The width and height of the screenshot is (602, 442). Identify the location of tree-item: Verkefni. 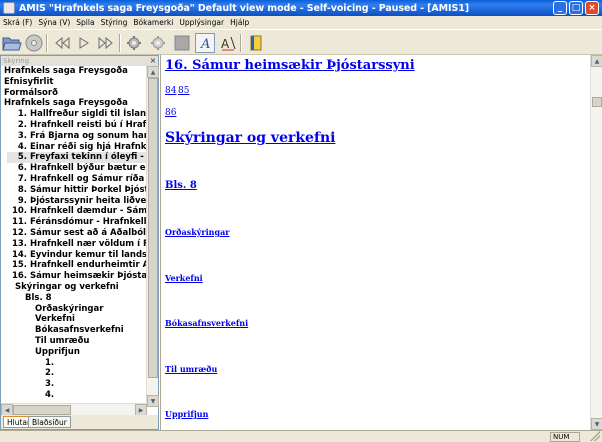
(55, 319).